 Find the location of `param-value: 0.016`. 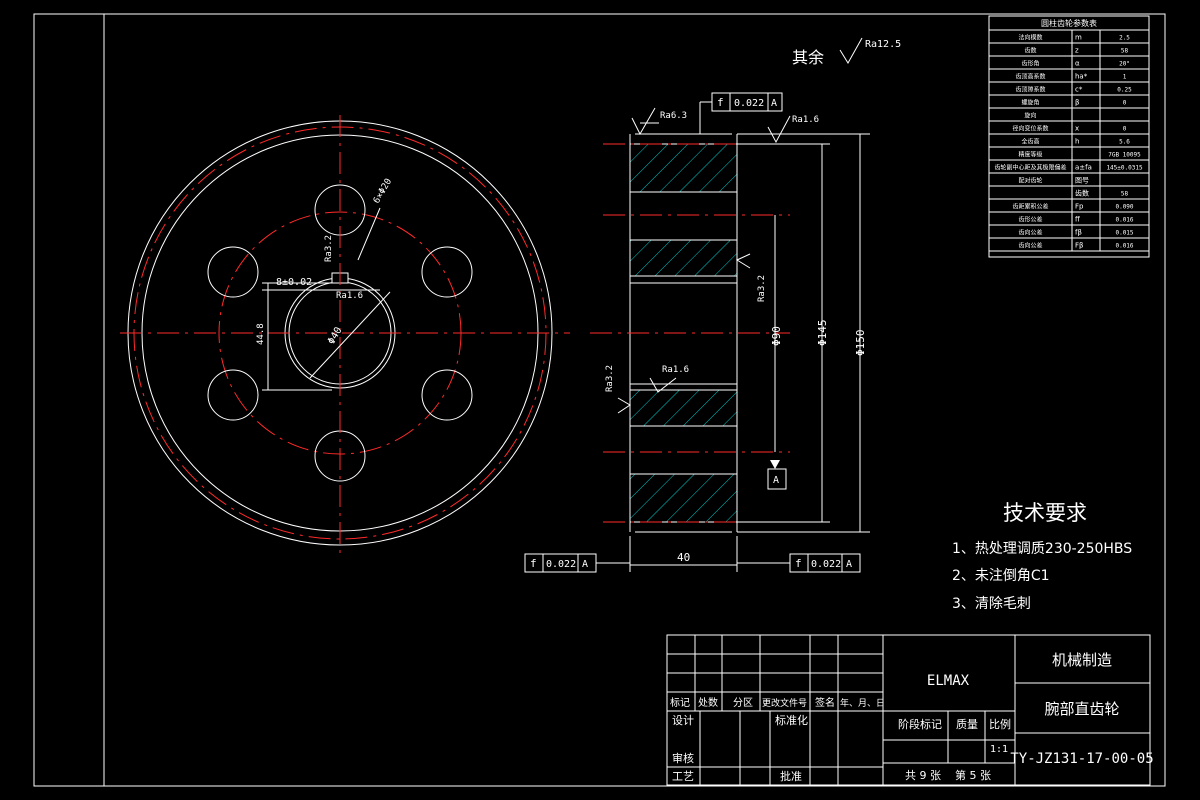

param-value: 0.016 is located at coordinates (1124, 246).